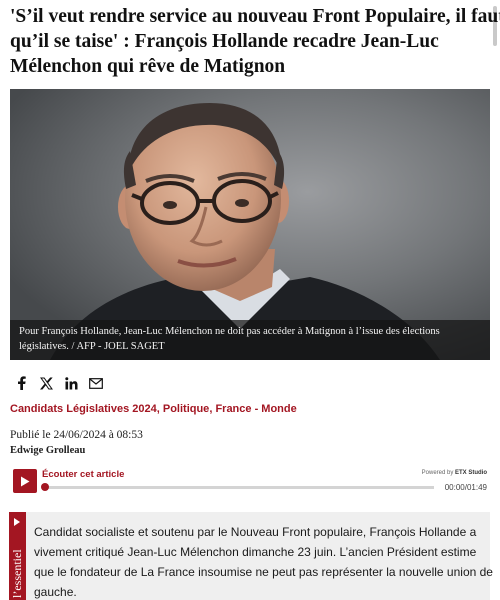 The height and width of the screenshot is (600, 500). I want to click on play-button, so click(25, 481).